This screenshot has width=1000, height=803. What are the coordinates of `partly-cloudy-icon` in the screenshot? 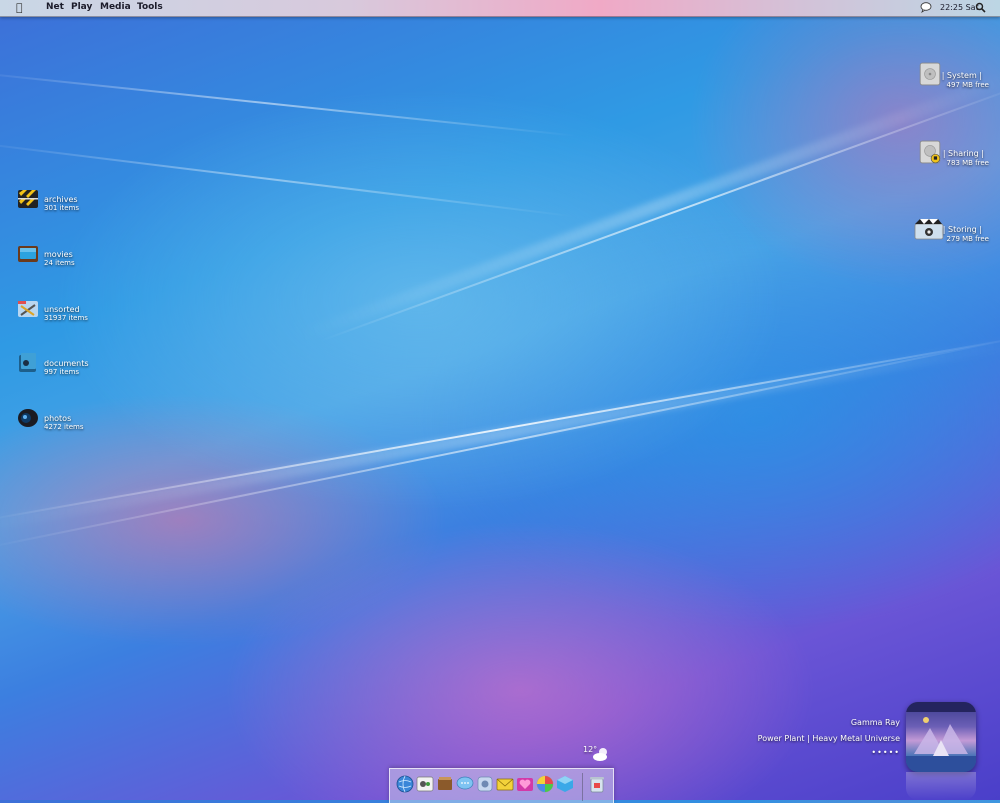 It's located at (600, 754).